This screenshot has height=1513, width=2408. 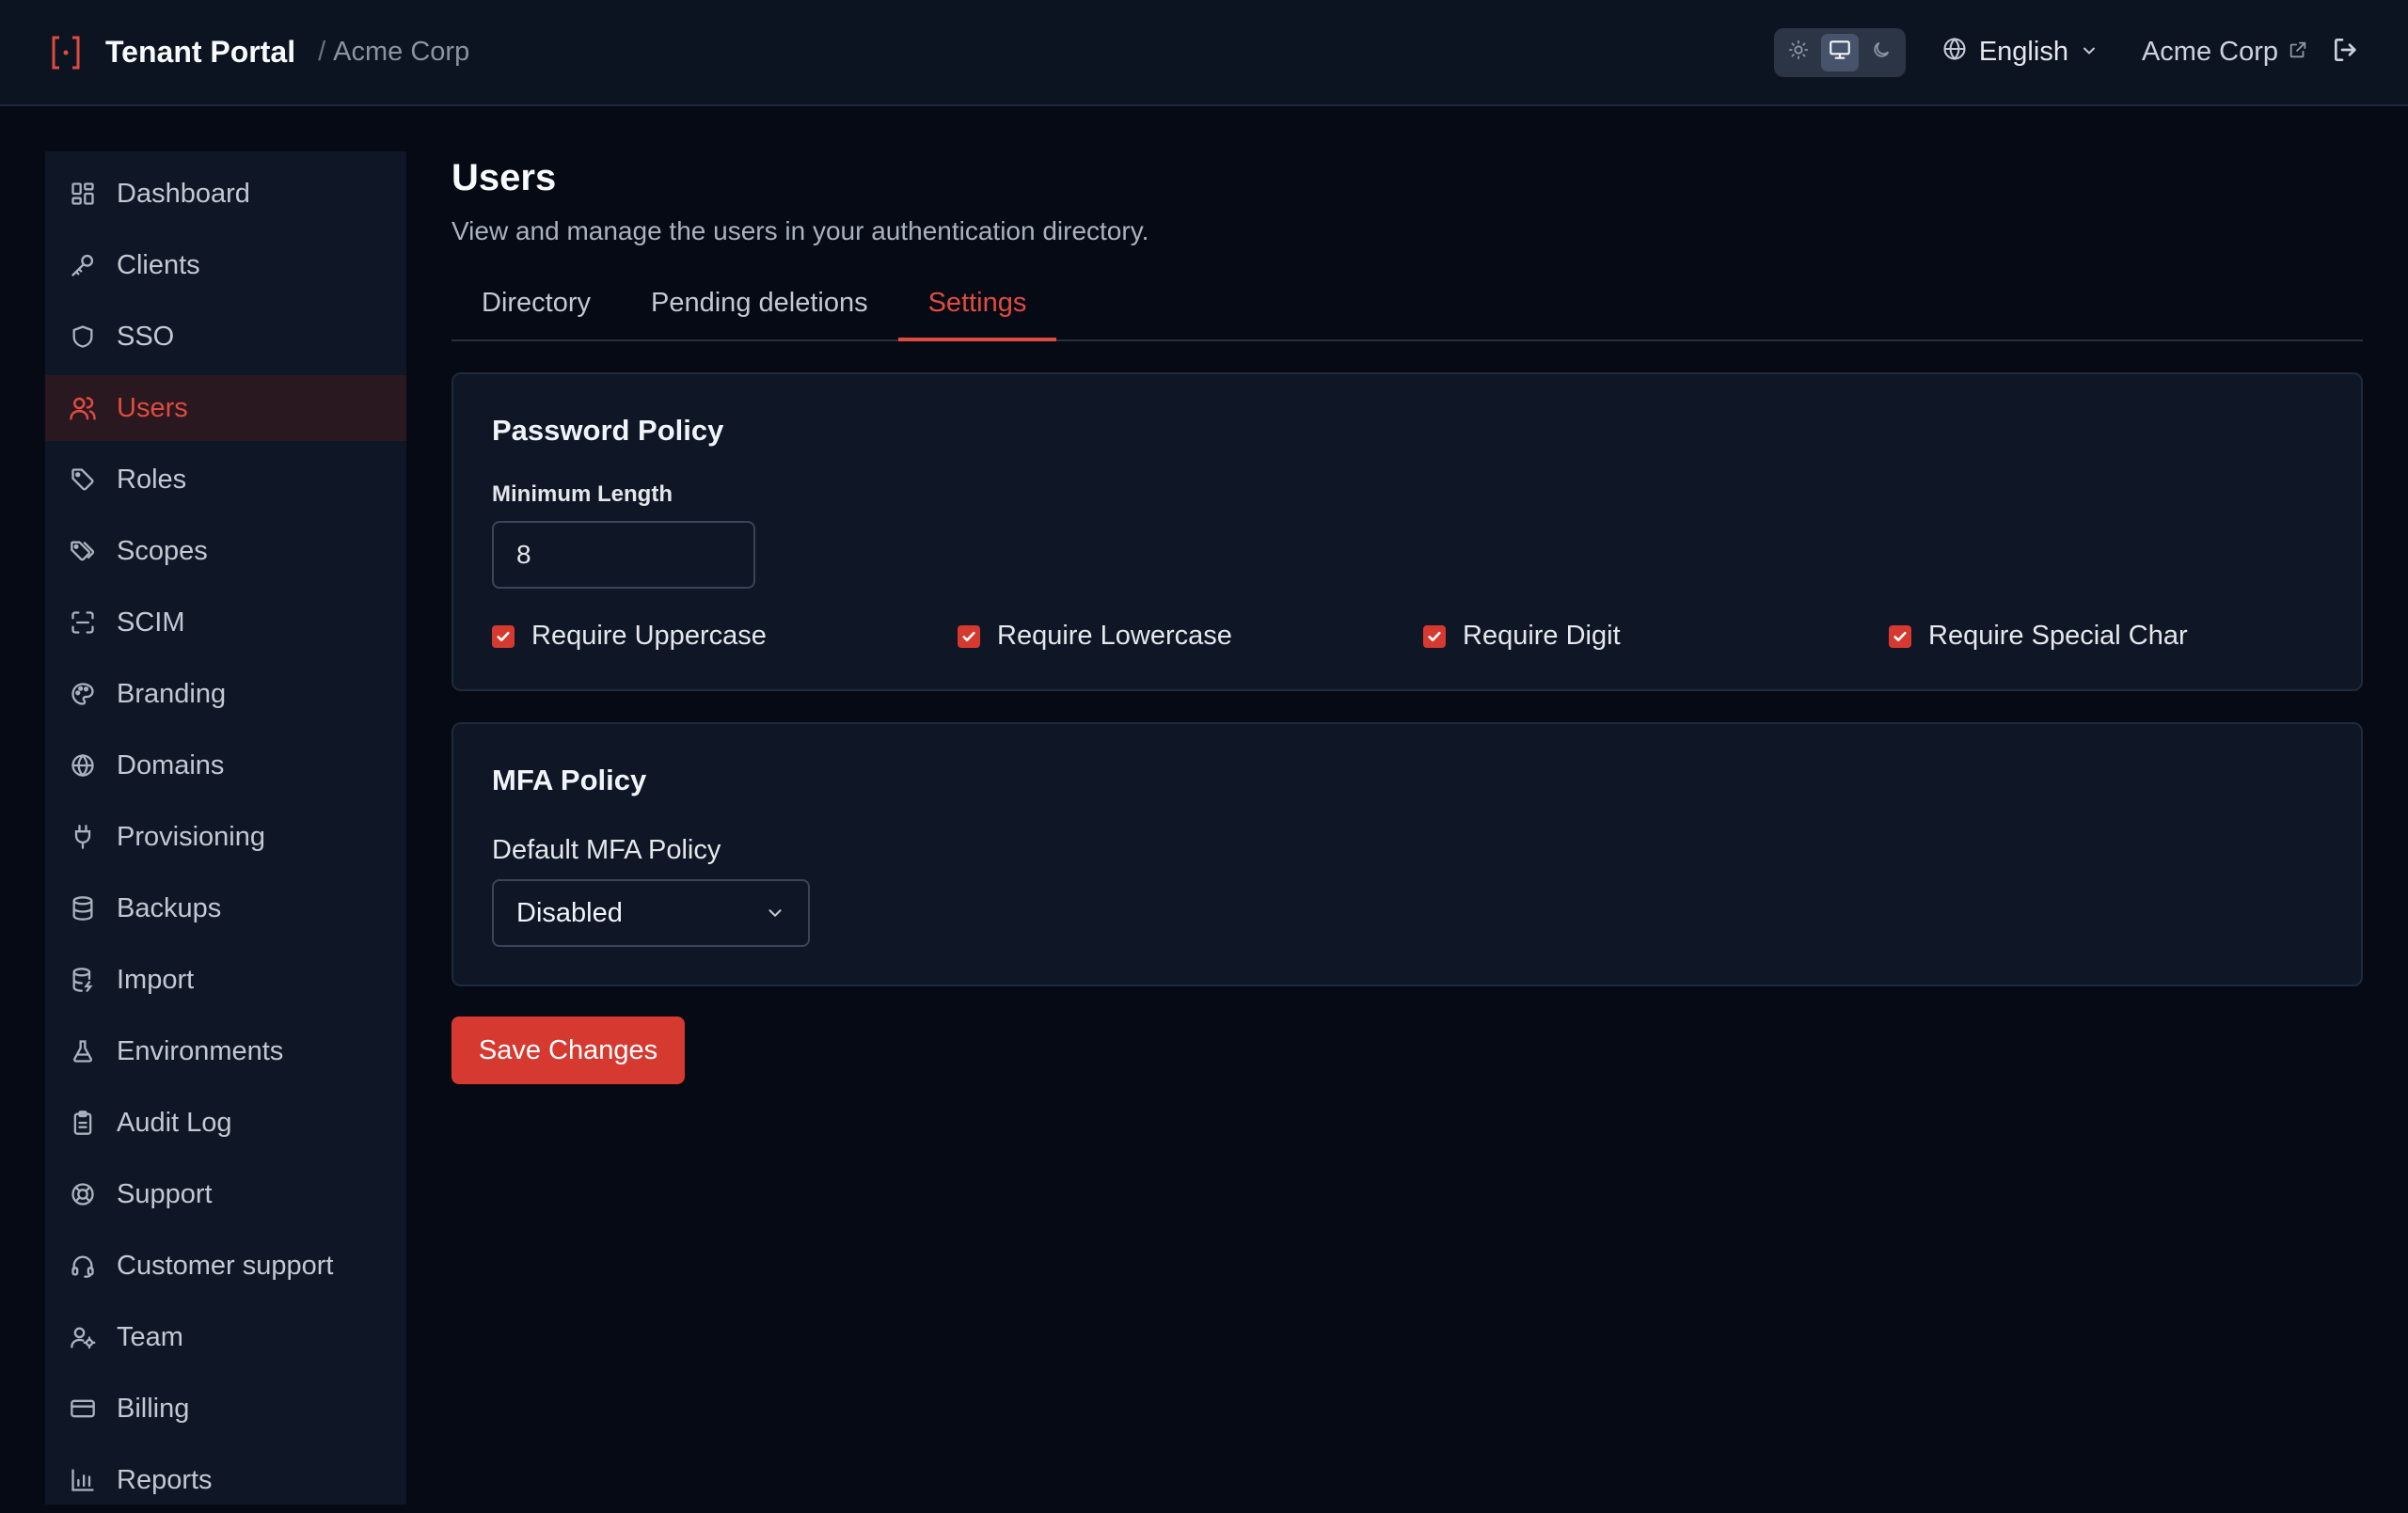 What do you see at coordinates (1900, 636) in the screenshot?
I see `require-special-char-checkbox` at bounding box center [1900, 636].